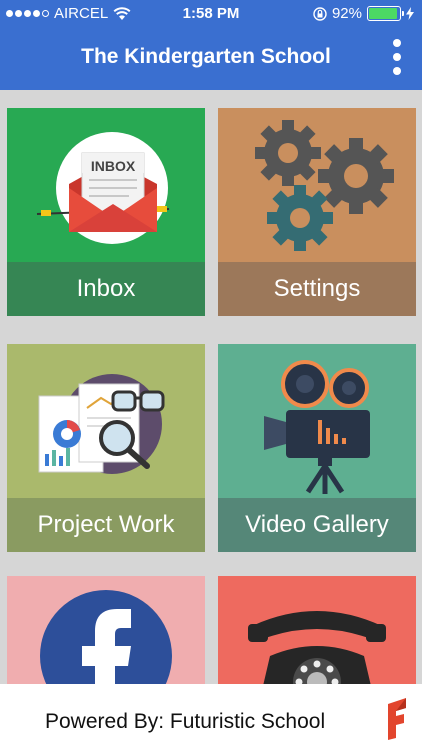  Describe the element at coordinates (317, 427) in the screenshot. I see `film-camera-icon` at that location.